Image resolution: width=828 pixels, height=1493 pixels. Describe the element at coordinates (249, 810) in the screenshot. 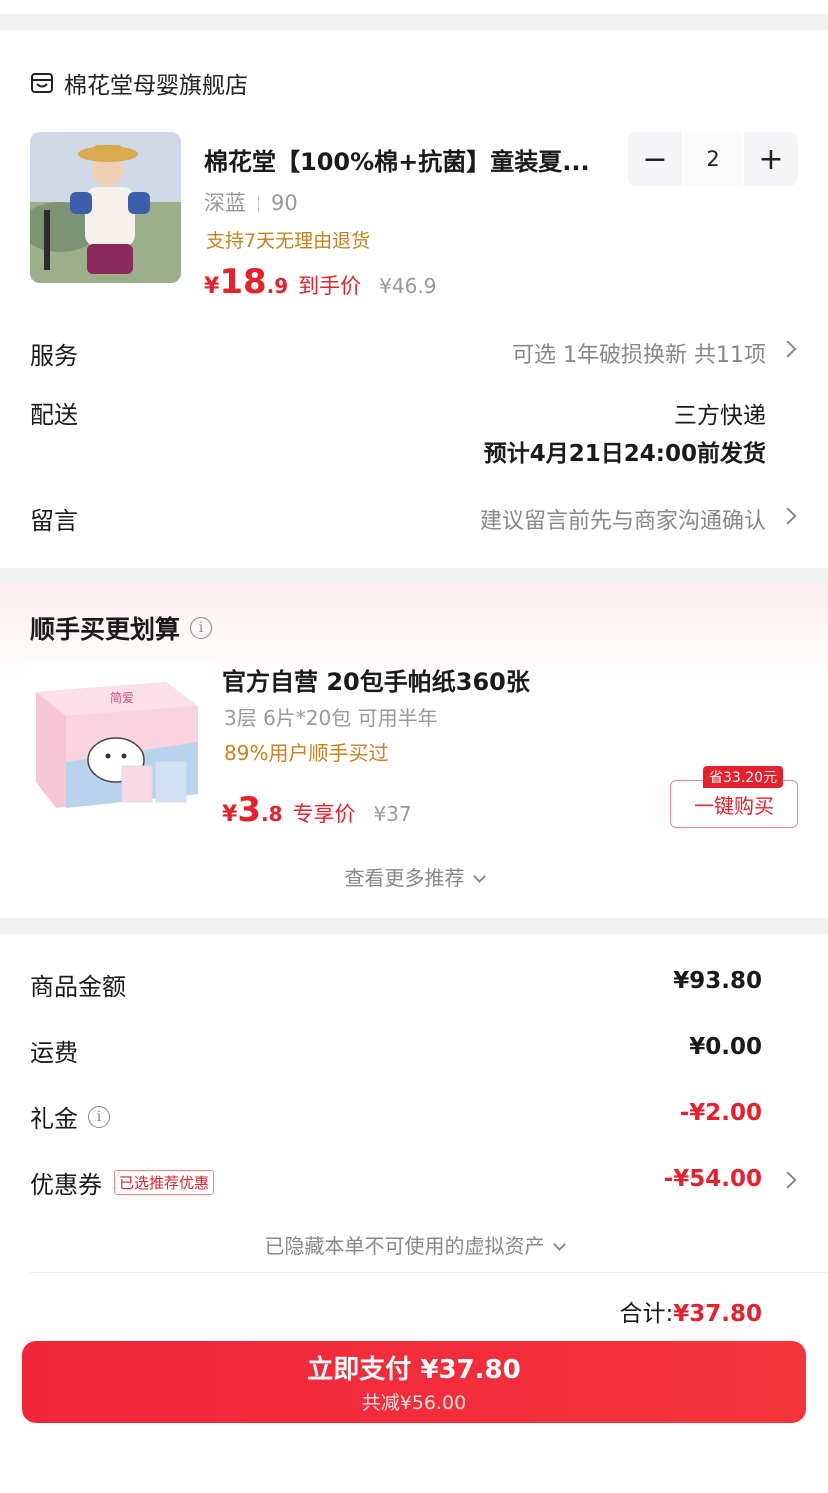

I see `recommend-price-integer: 3` at that location.